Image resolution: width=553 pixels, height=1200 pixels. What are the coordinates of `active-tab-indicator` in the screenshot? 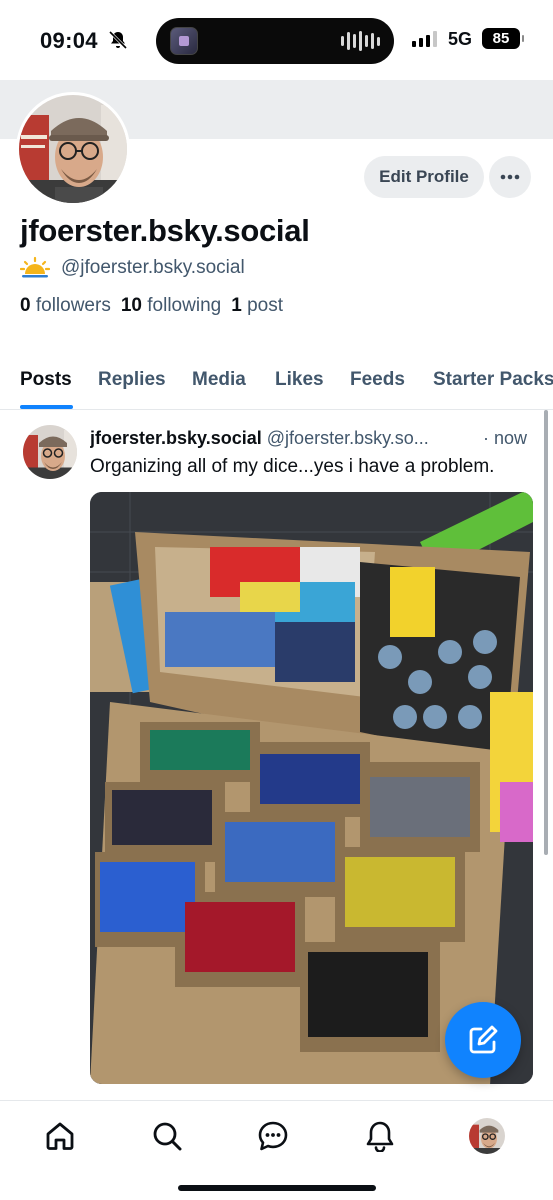 It's located at (46, 407).